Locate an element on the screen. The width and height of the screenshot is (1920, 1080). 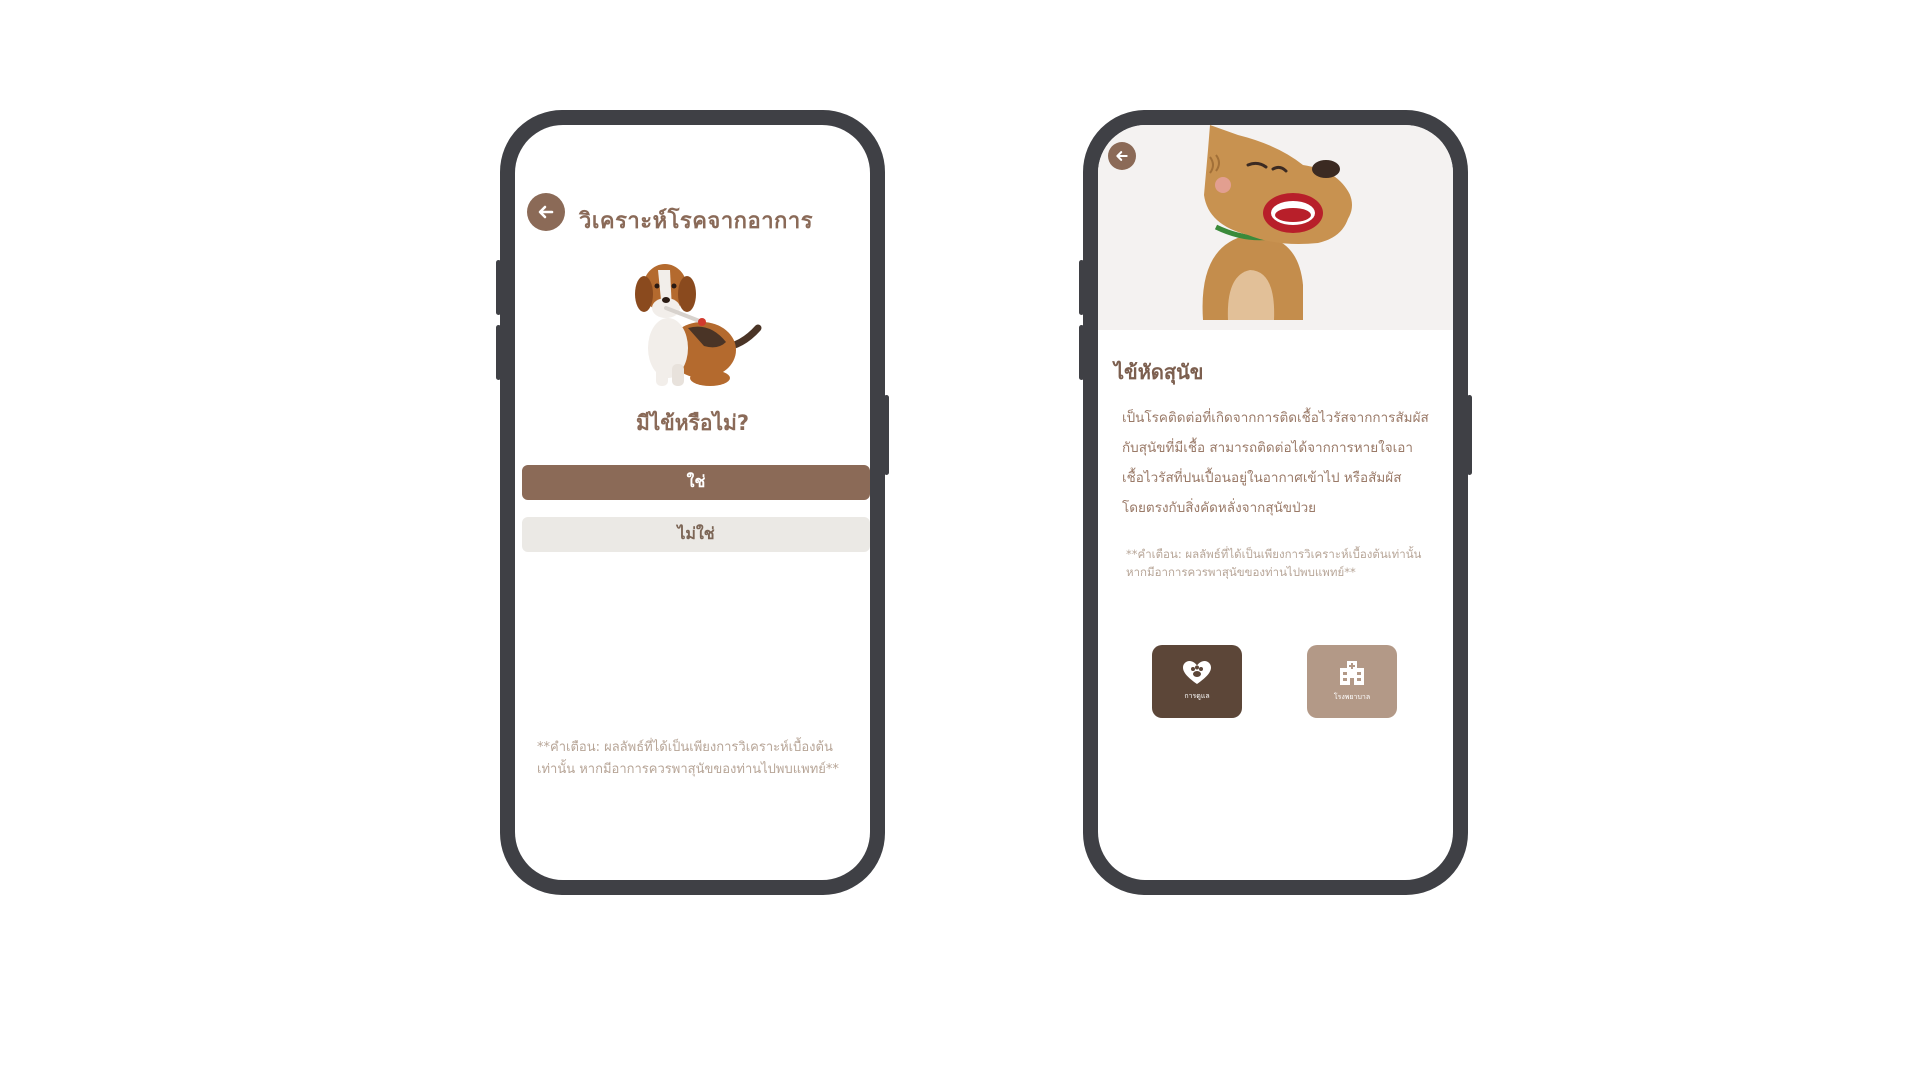
beagle-thermometer-illustration is located at coordinates (699, 325).